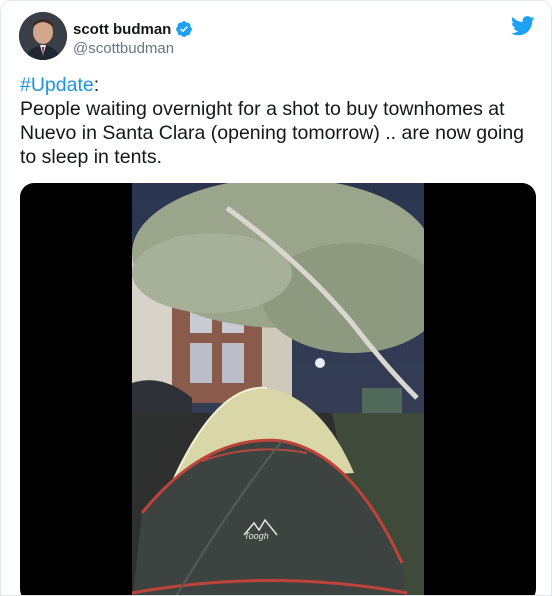 Image resolution: width=552 pixels, height=596 pixels. I want to click on verified-badge-icon, so click(184, 29).